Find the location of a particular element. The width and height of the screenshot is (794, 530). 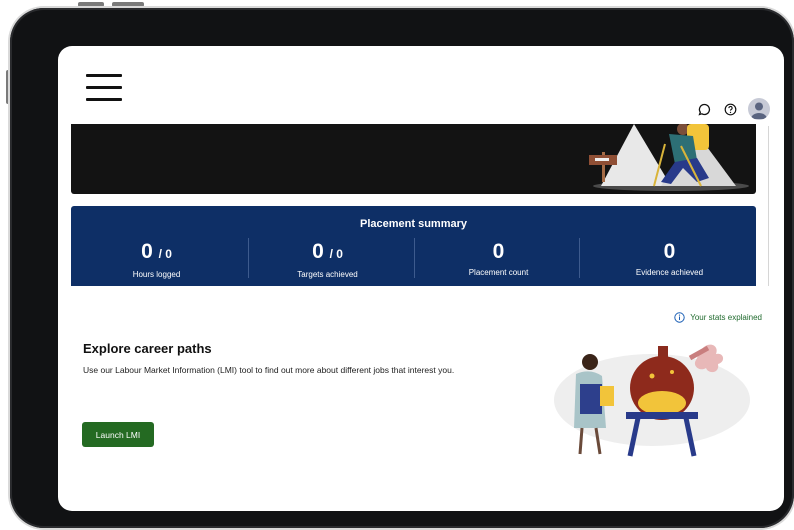

stat-placement-count: 0 Placement count is located at coordinates (498, 258).